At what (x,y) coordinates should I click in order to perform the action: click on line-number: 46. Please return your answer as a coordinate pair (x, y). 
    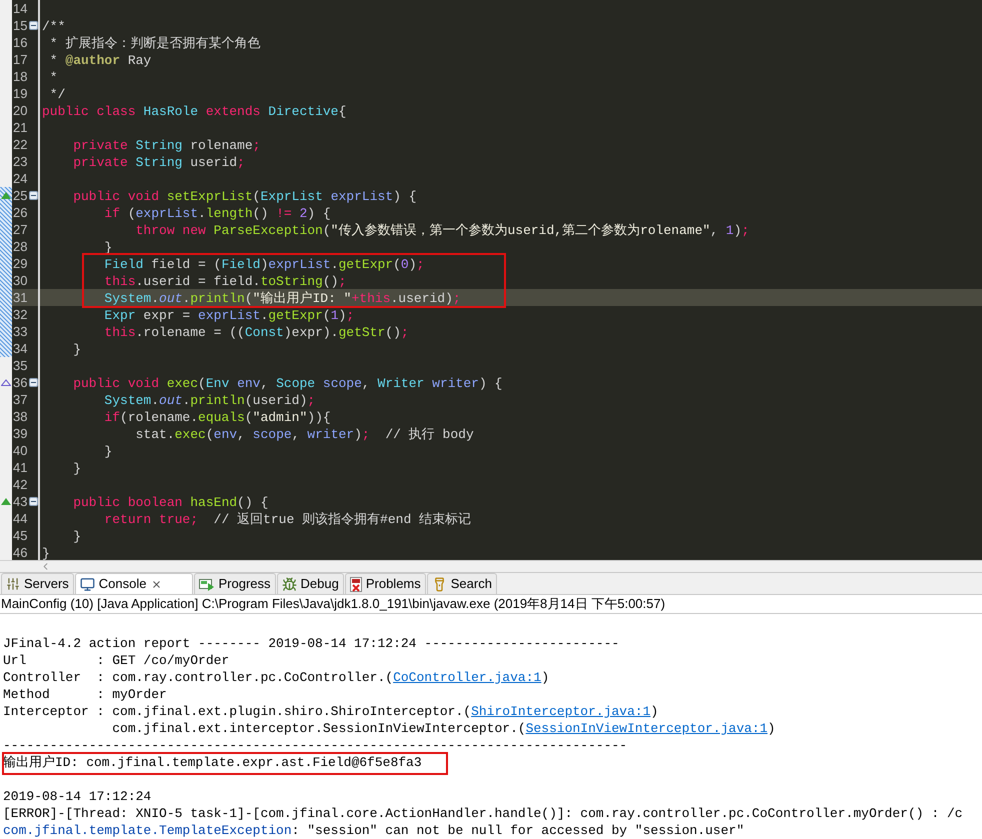
    Looking at the image, I should click on (20, 552).